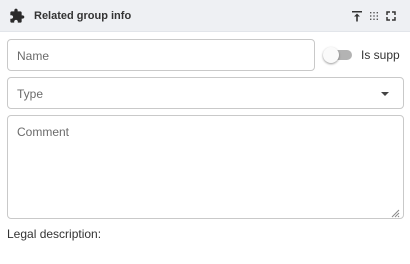  Describe the element at coordinates (331, 55) in the screenshot. I see `toggle-thumb` at that location.